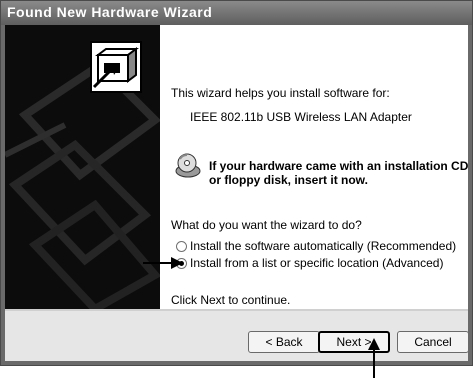  Describe the element at coordinates (288, 180) in the screenshot. I see `cd-message-line2: or floppy disk, insert it now.` at that location.